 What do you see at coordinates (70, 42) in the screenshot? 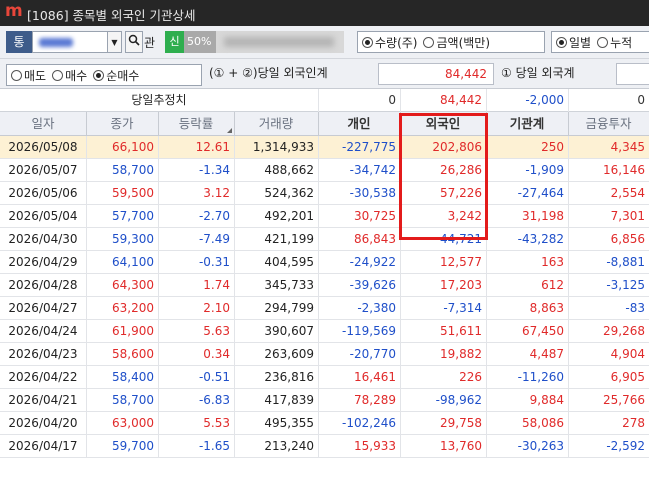
I see `stock-code-input` at bounding box center [70, 42].